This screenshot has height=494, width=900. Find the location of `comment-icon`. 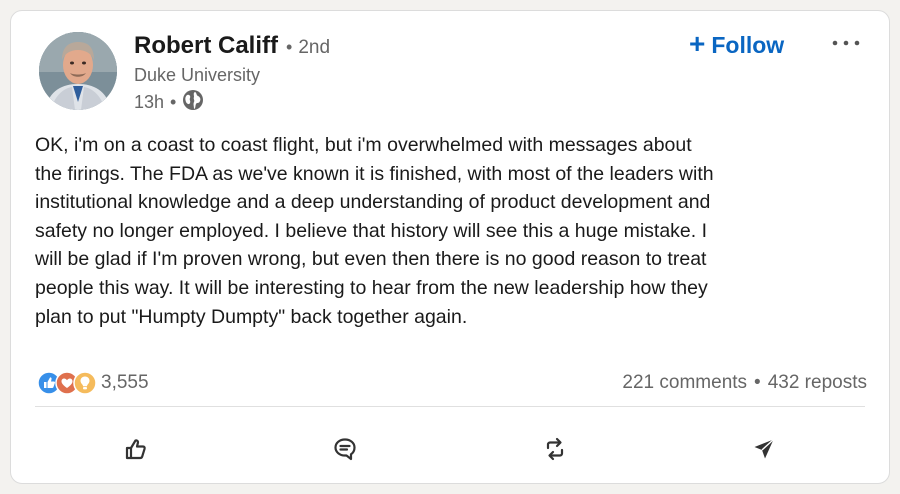

comment-icon is located at coordinates (345, 449).